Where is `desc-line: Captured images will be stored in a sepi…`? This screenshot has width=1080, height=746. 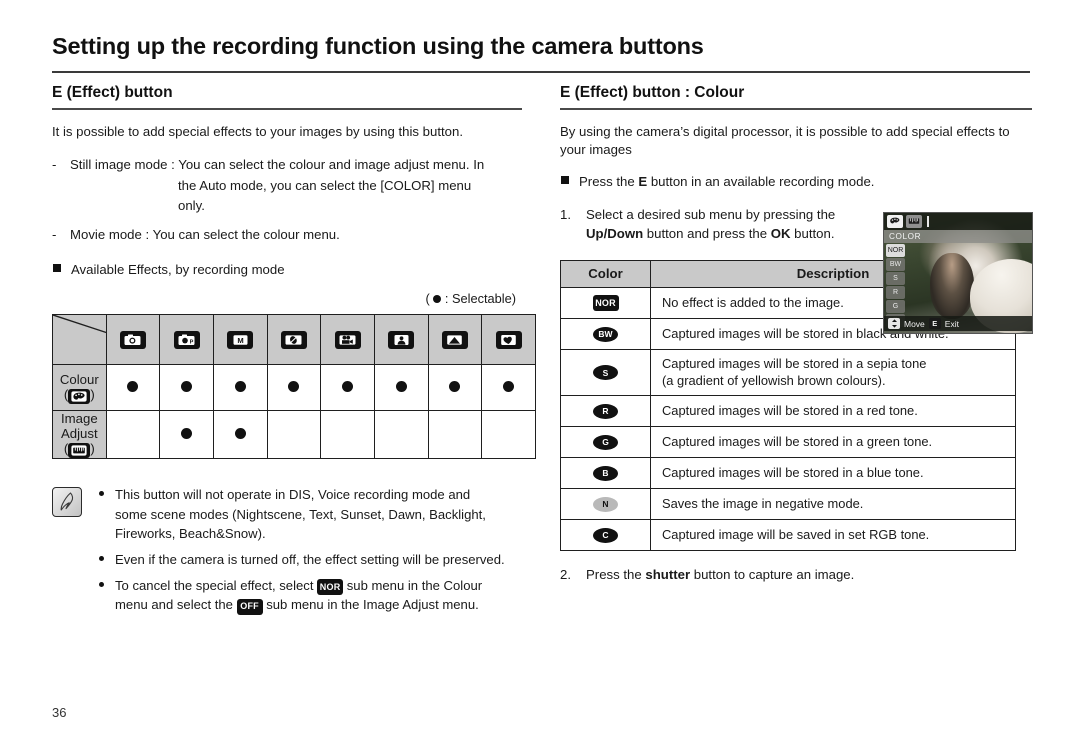
desc-line: Captured images will be stored in a sepi… is located at coordinates (794, 363).